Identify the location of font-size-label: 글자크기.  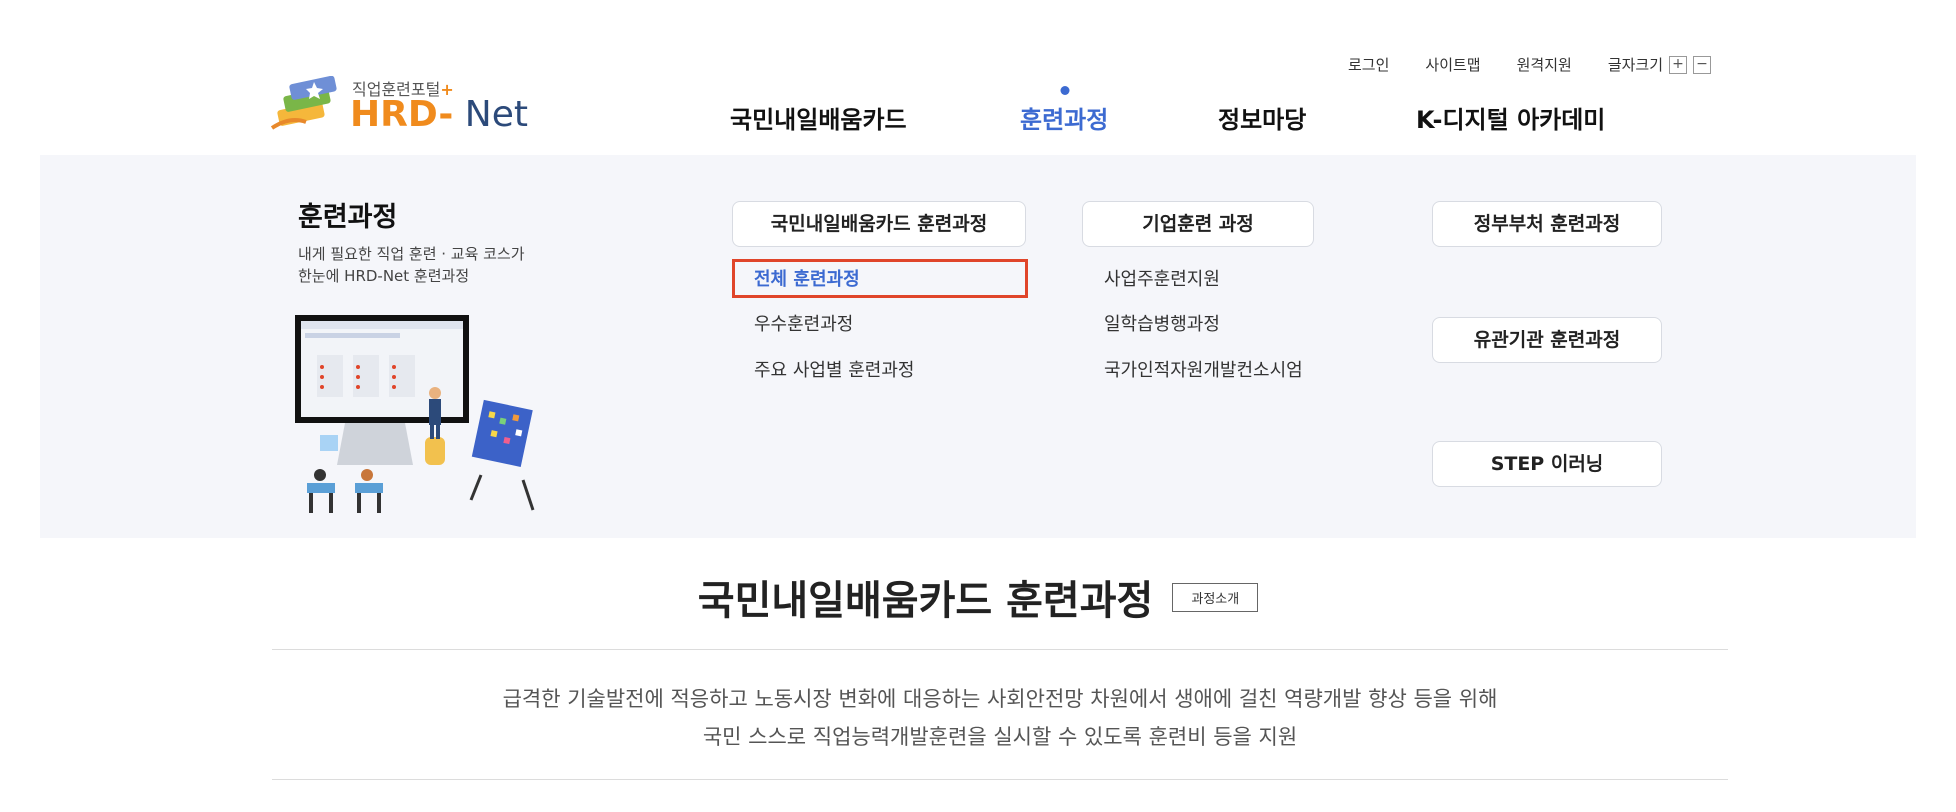
(1635, 65).